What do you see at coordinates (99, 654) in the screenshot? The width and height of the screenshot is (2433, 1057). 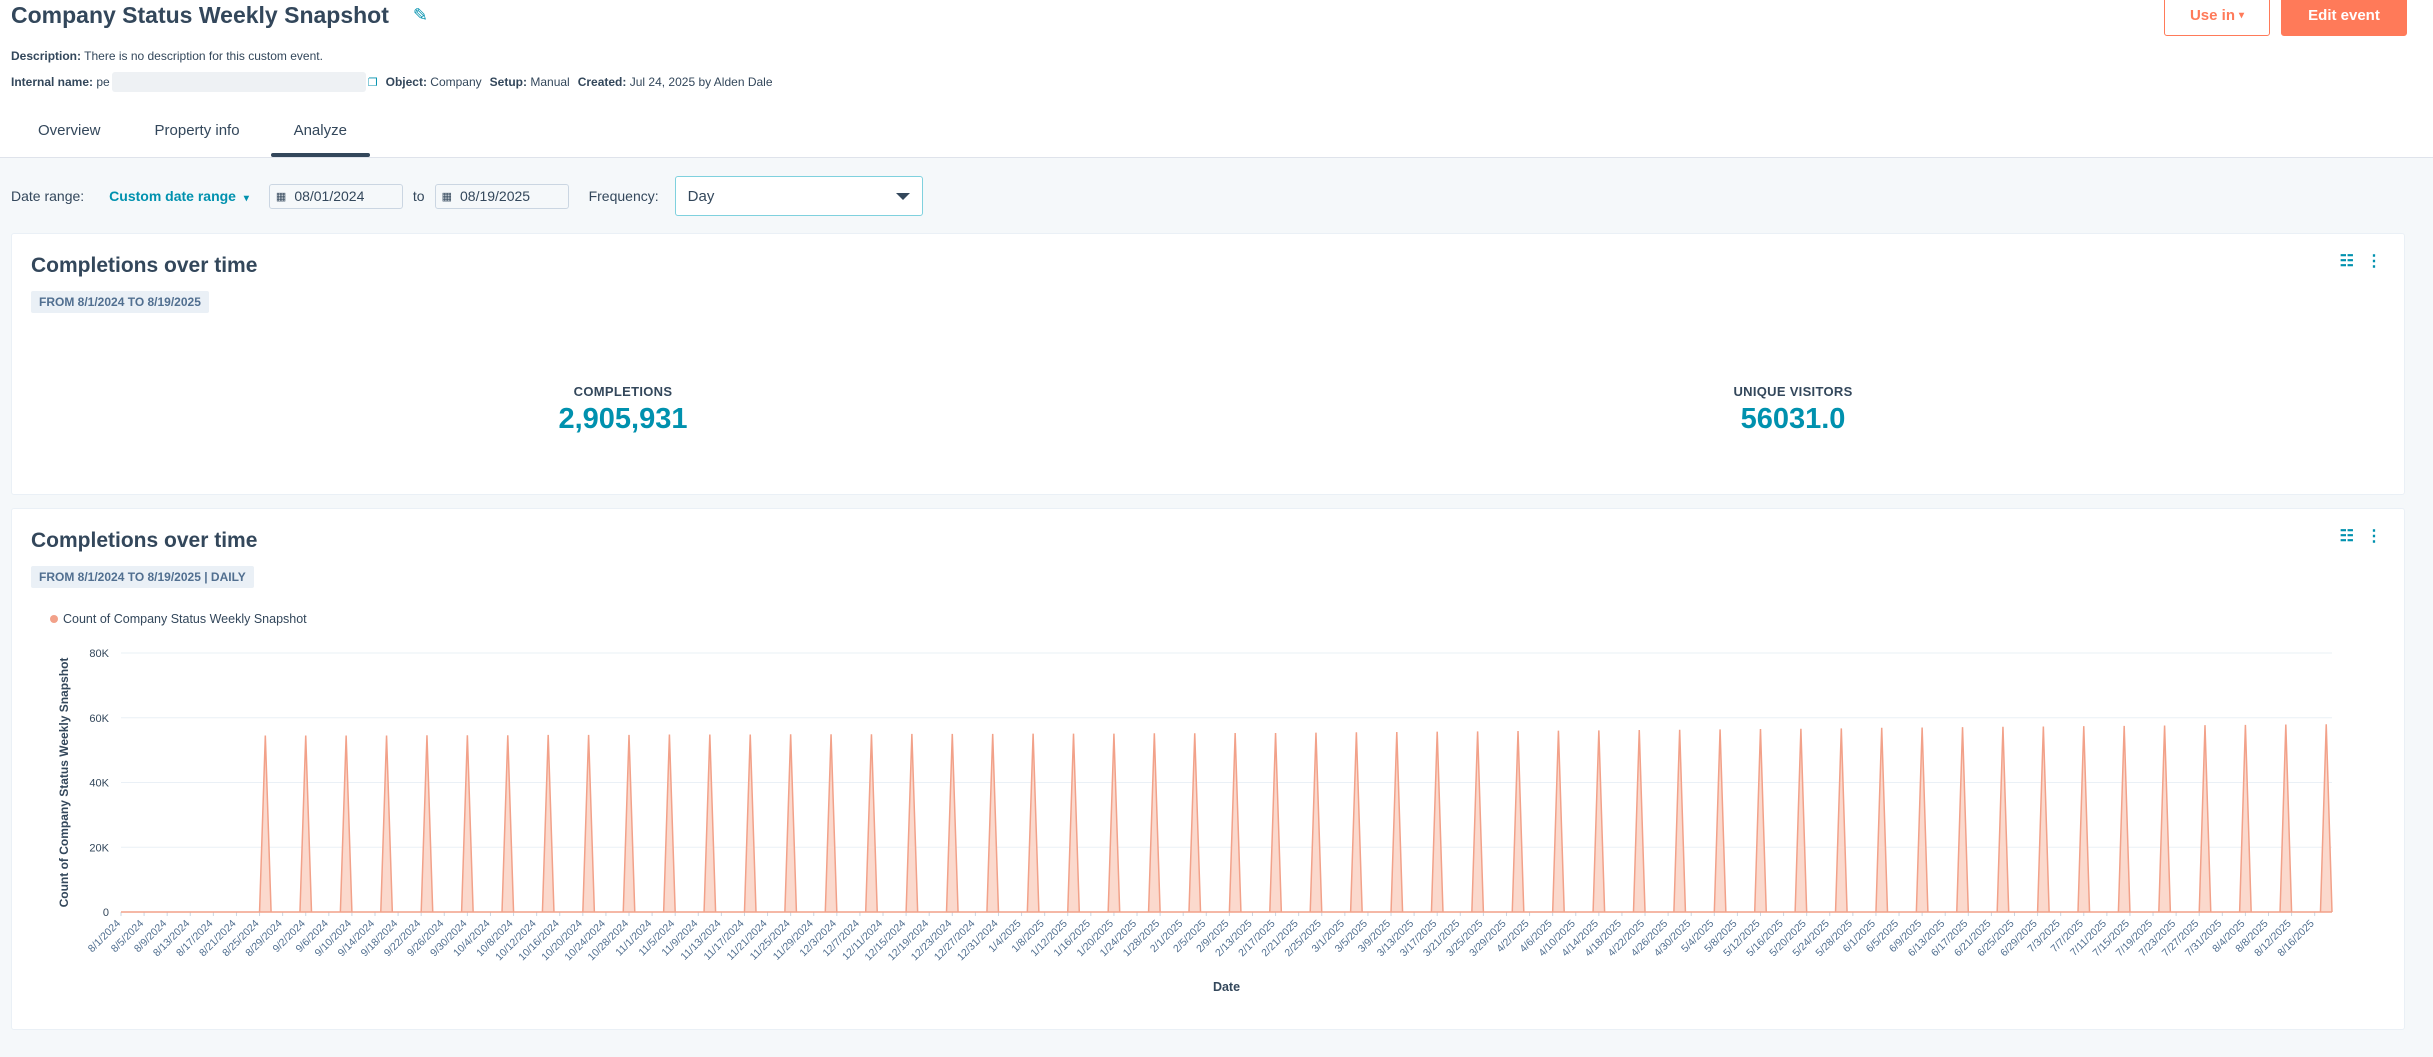 I see `y-tick-label: 80K` at bounding box center [99, 654].